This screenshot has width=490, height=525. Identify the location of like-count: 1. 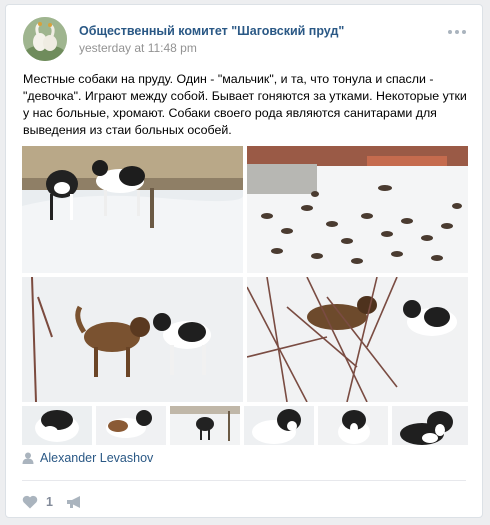
(49, 502).